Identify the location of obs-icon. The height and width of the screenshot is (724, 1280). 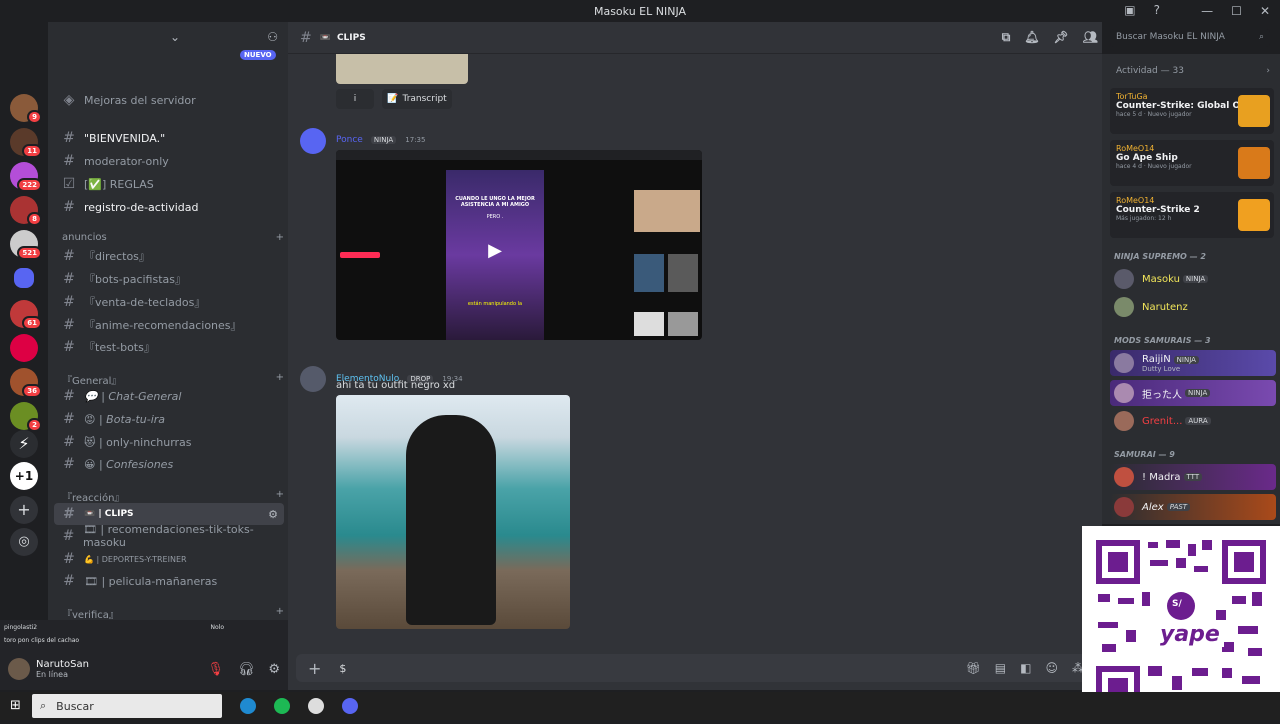
(316, 706).